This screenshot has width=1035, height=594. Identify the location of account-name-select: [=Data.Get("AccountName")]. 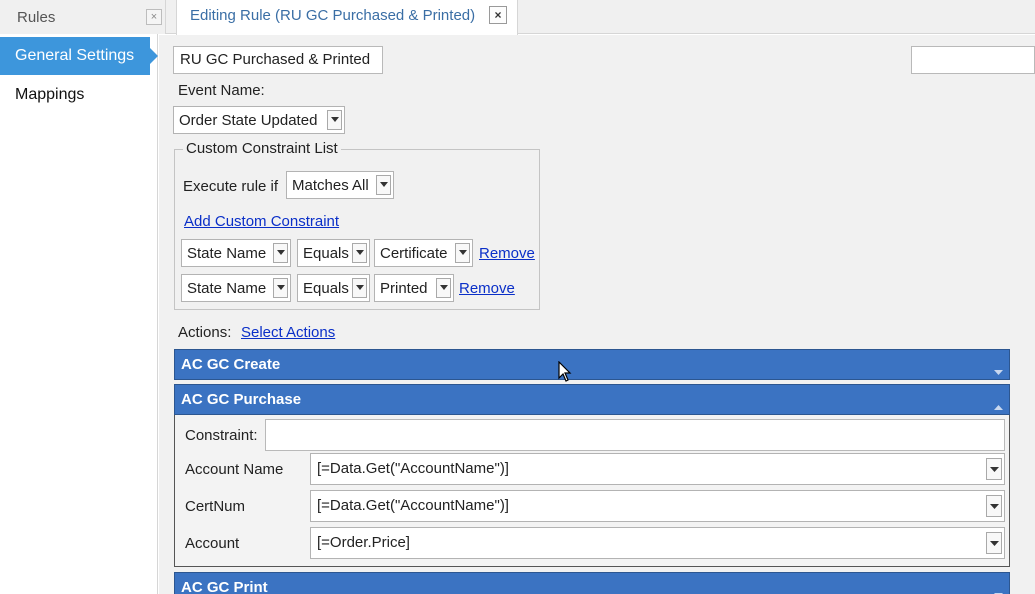
(657, 469).